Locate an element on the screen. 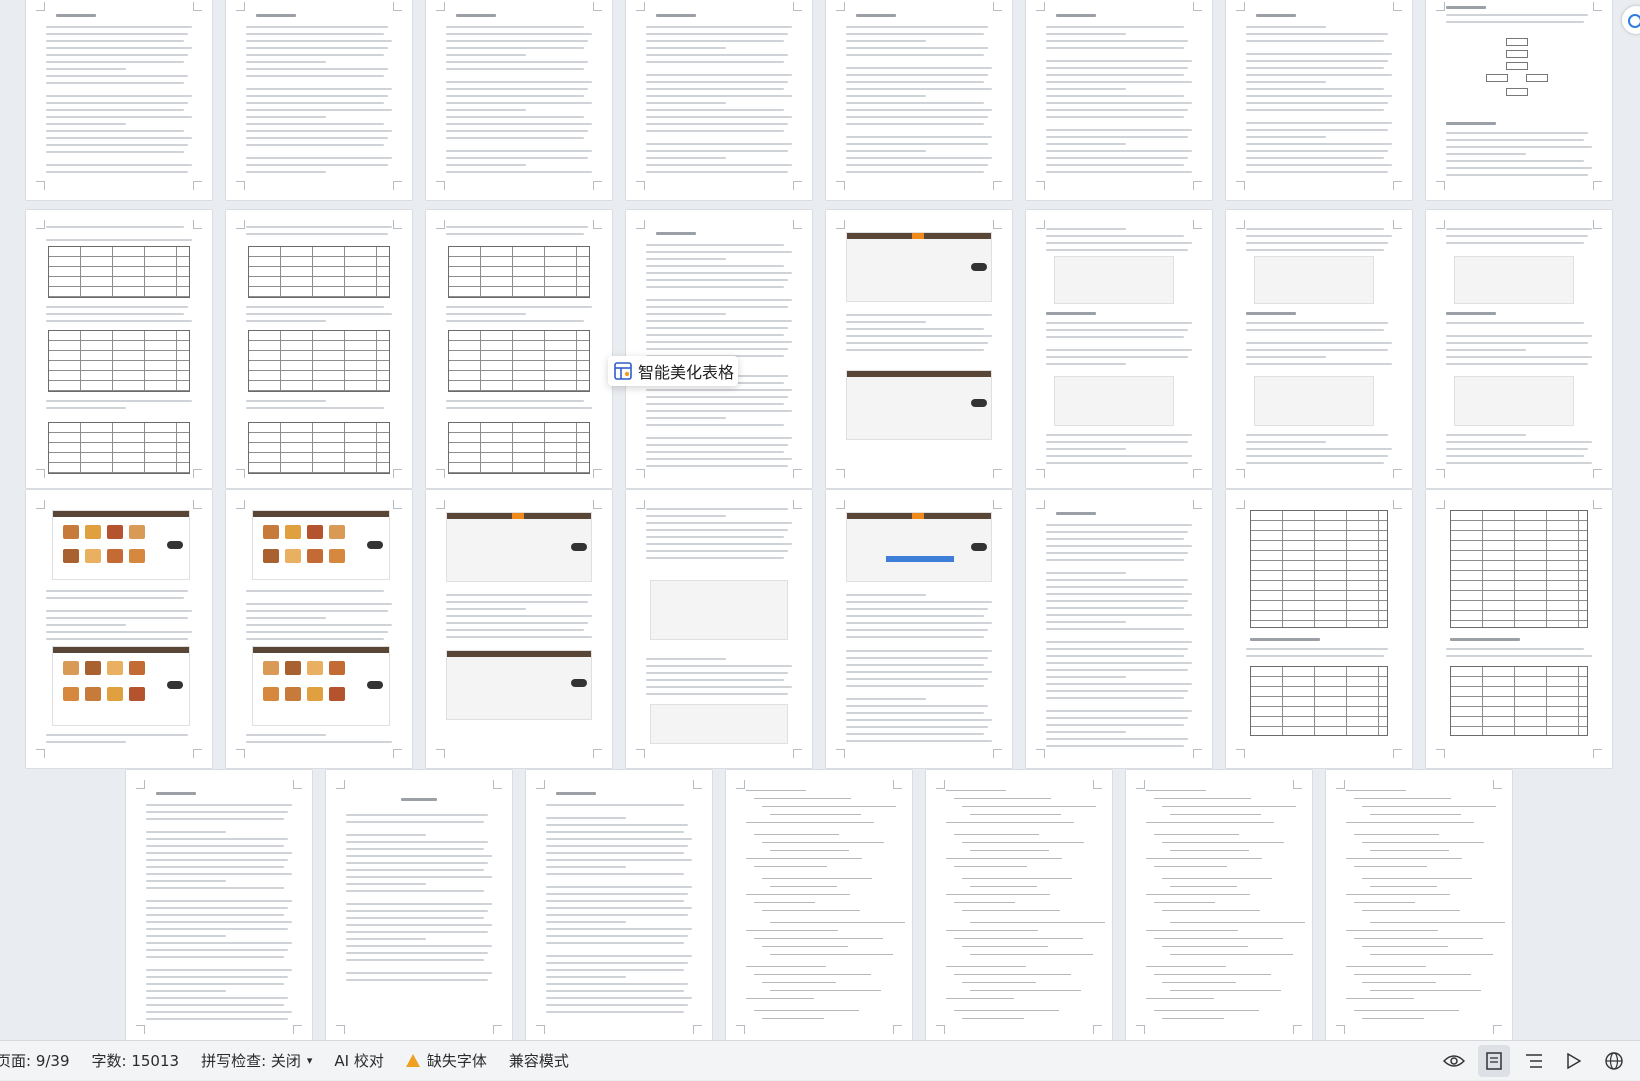  compat-mode-label: 兼容模式 is located at coordinates (539, 1060).